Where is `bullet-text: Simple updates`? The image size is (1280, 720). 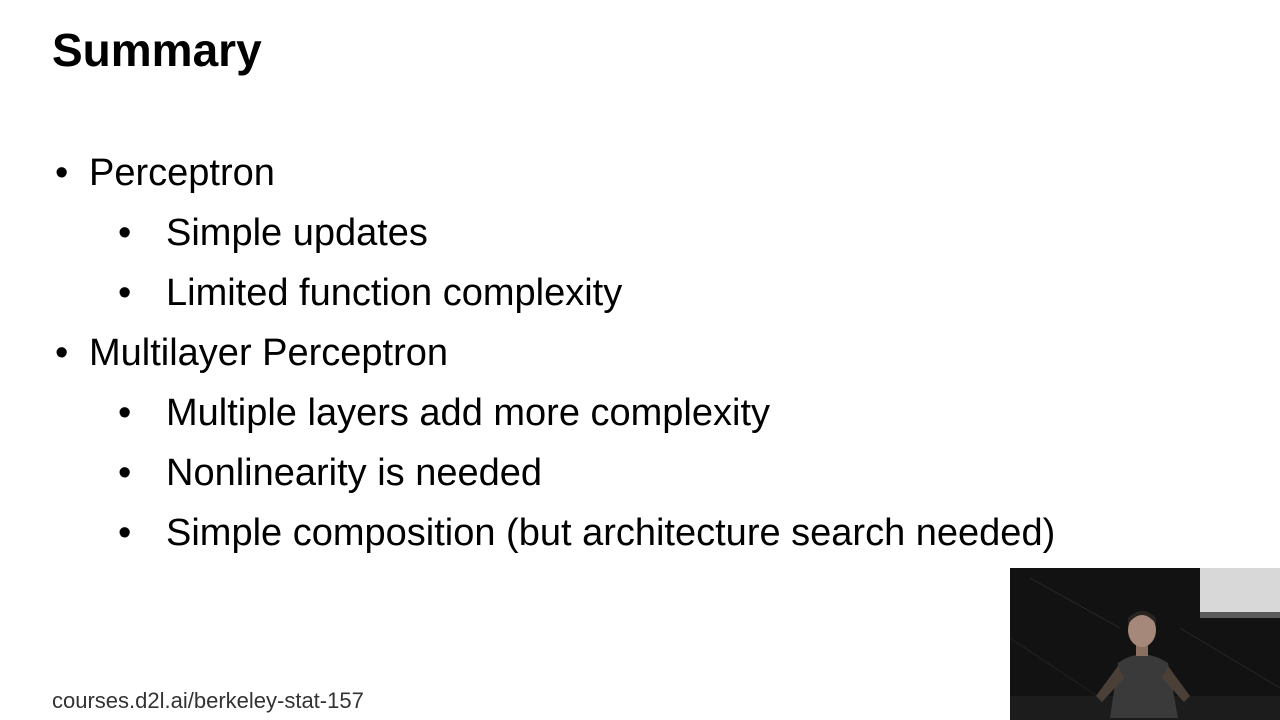
bullet-text: Simple updates is located at coordinates (297, 233).